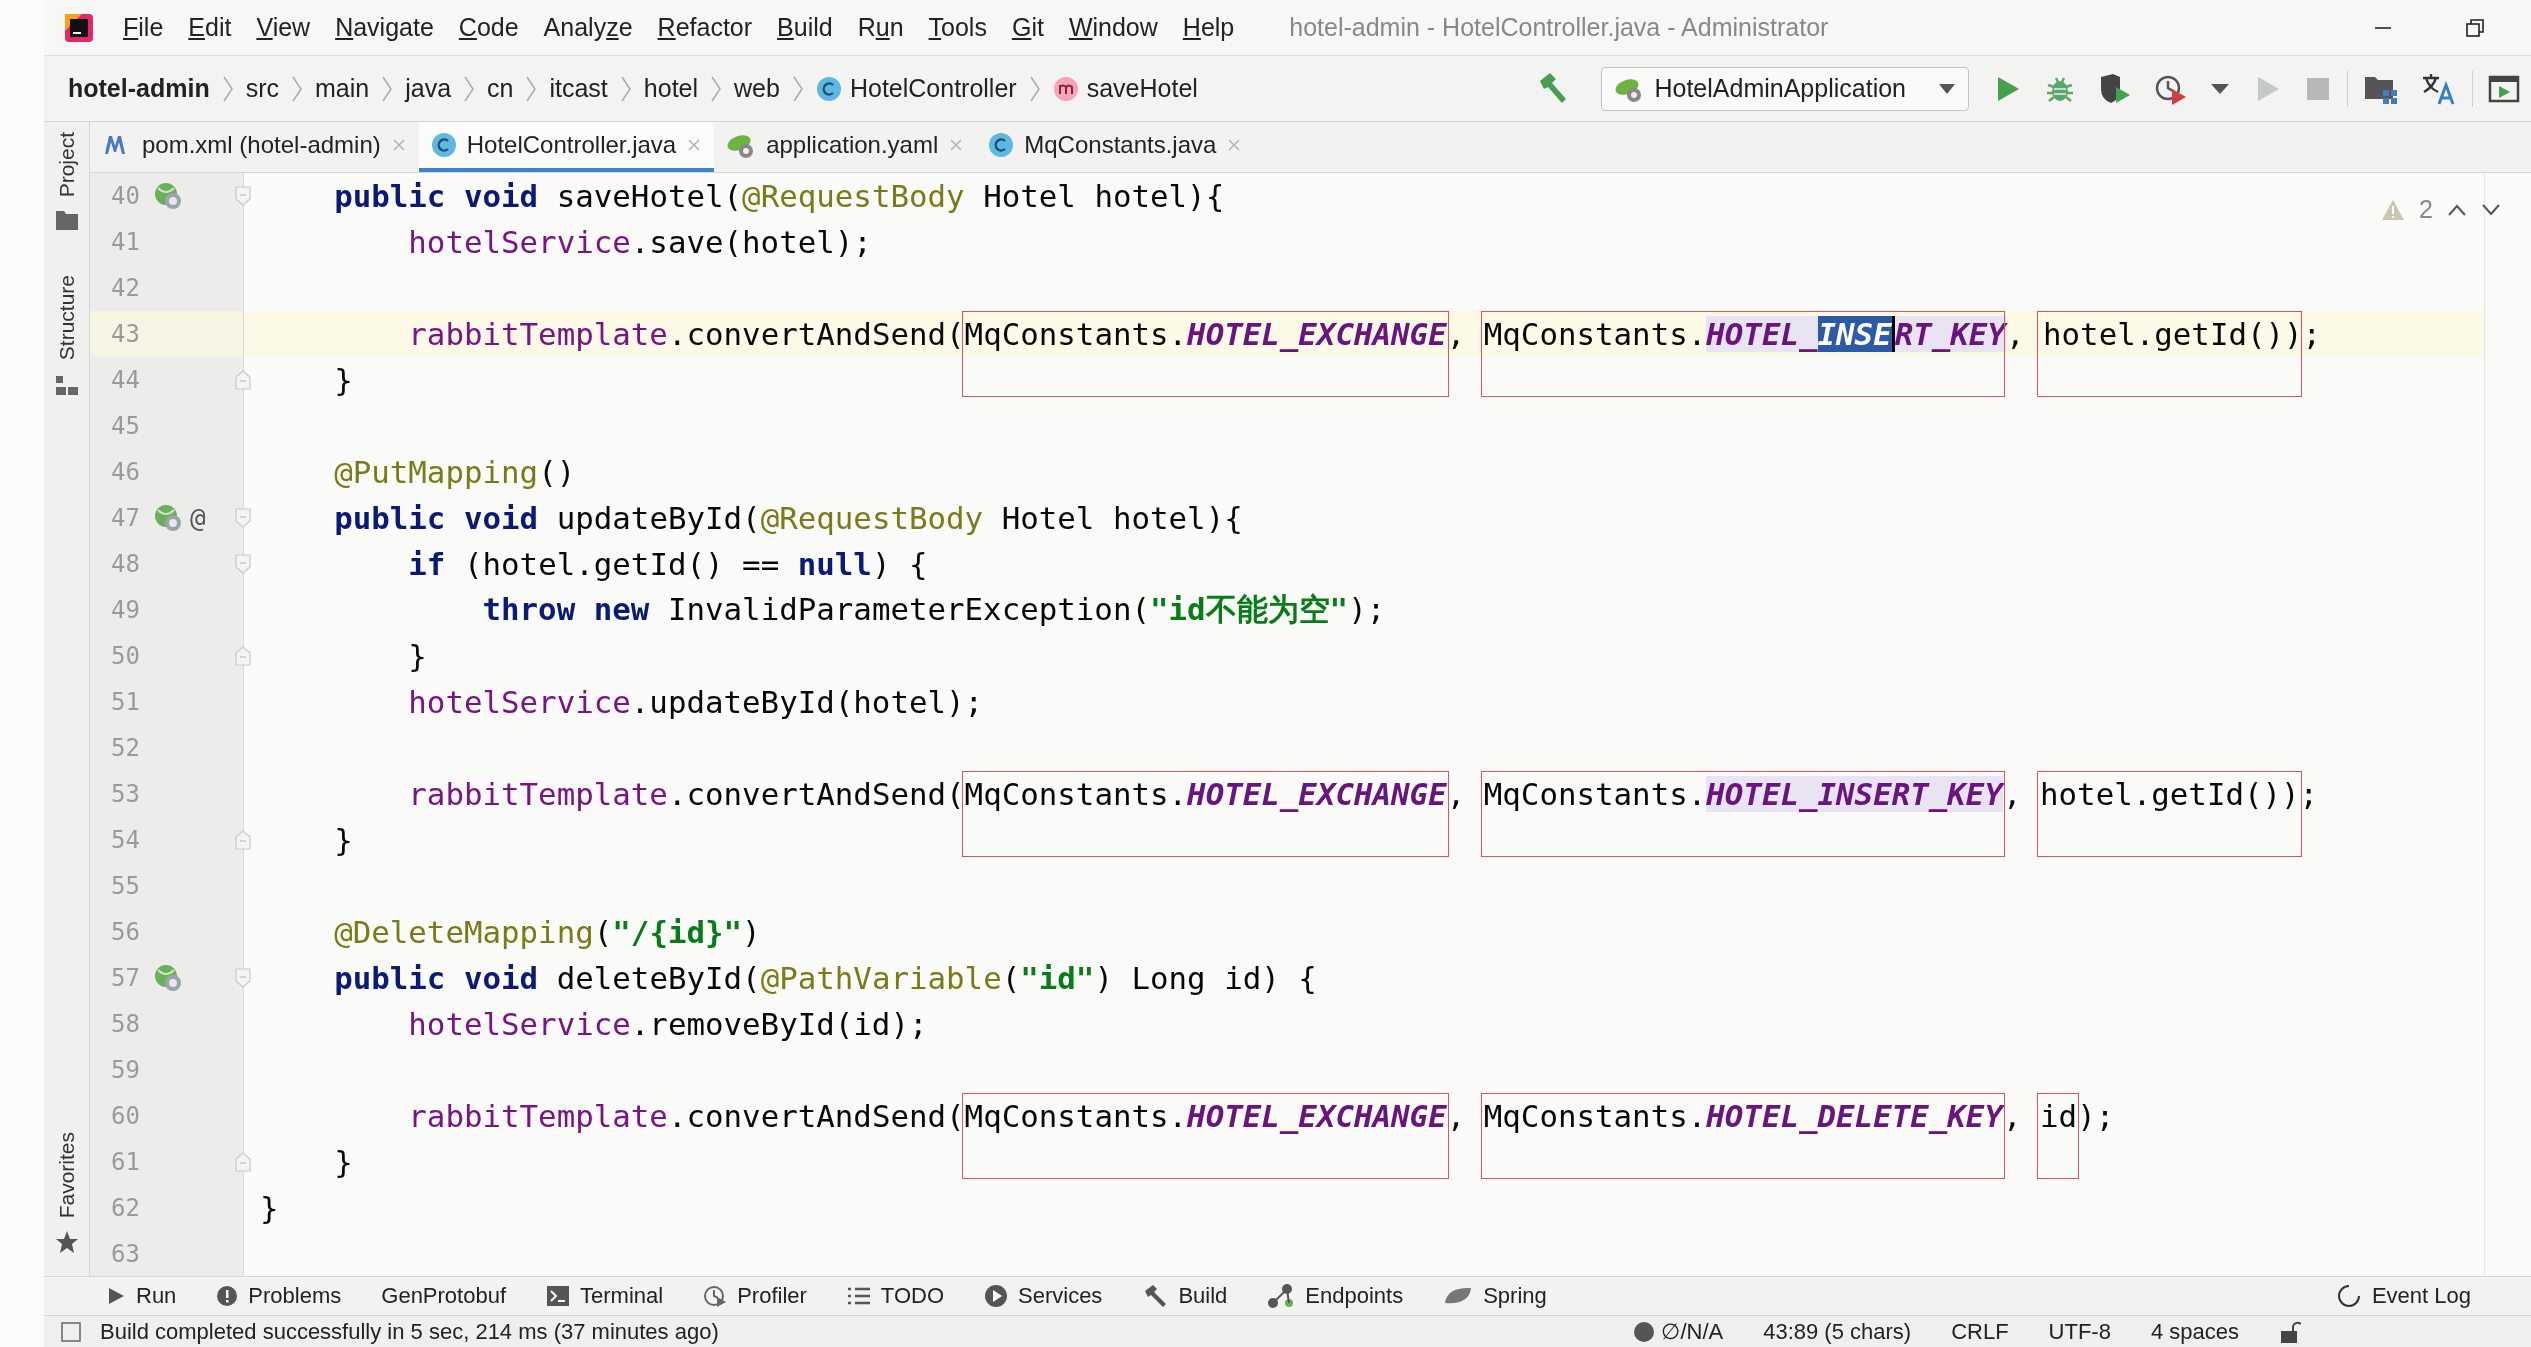  Describe the element at coordinates (2115, 88) in the screenshot. I see `shield-play-icon` at that location.